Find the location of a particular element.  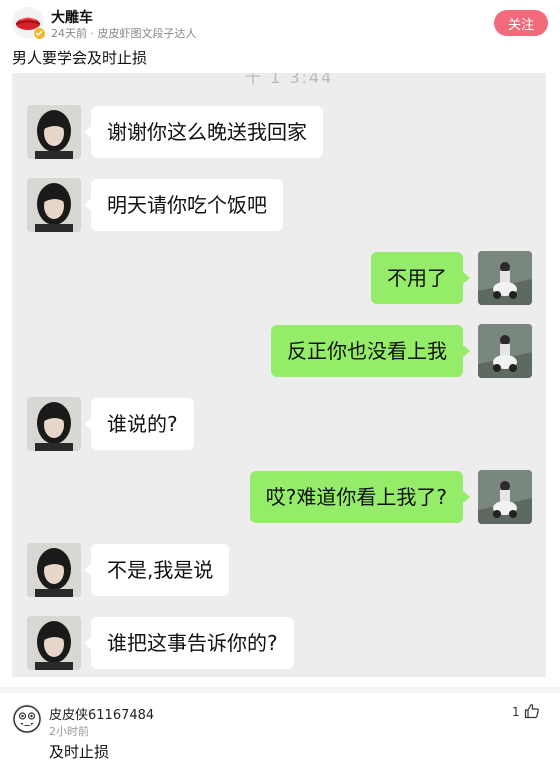

thumbs-up-icon is located at coordinates (532, 711).